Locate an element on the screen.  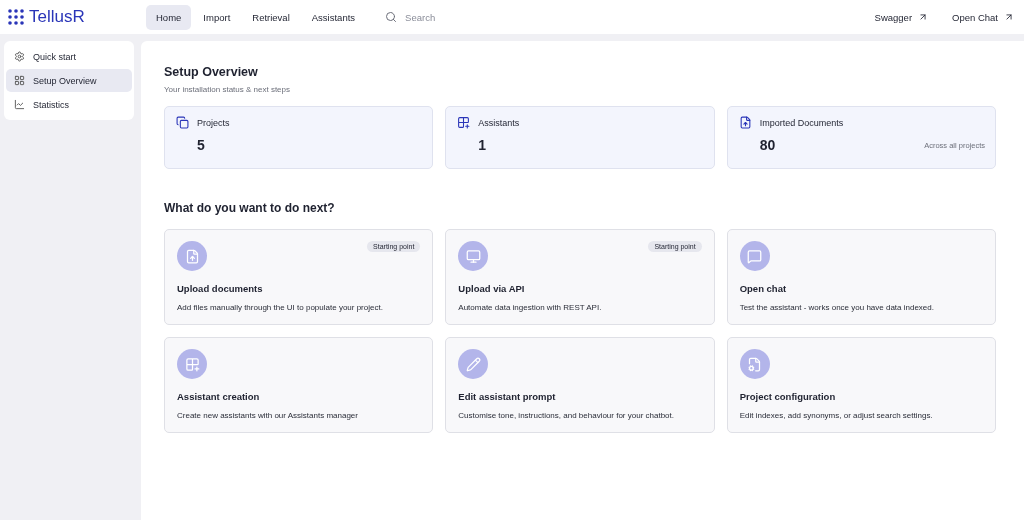
action-description: Edit indexes, add synonyms, or adjust search settings. is located at coordinates (836, 415).